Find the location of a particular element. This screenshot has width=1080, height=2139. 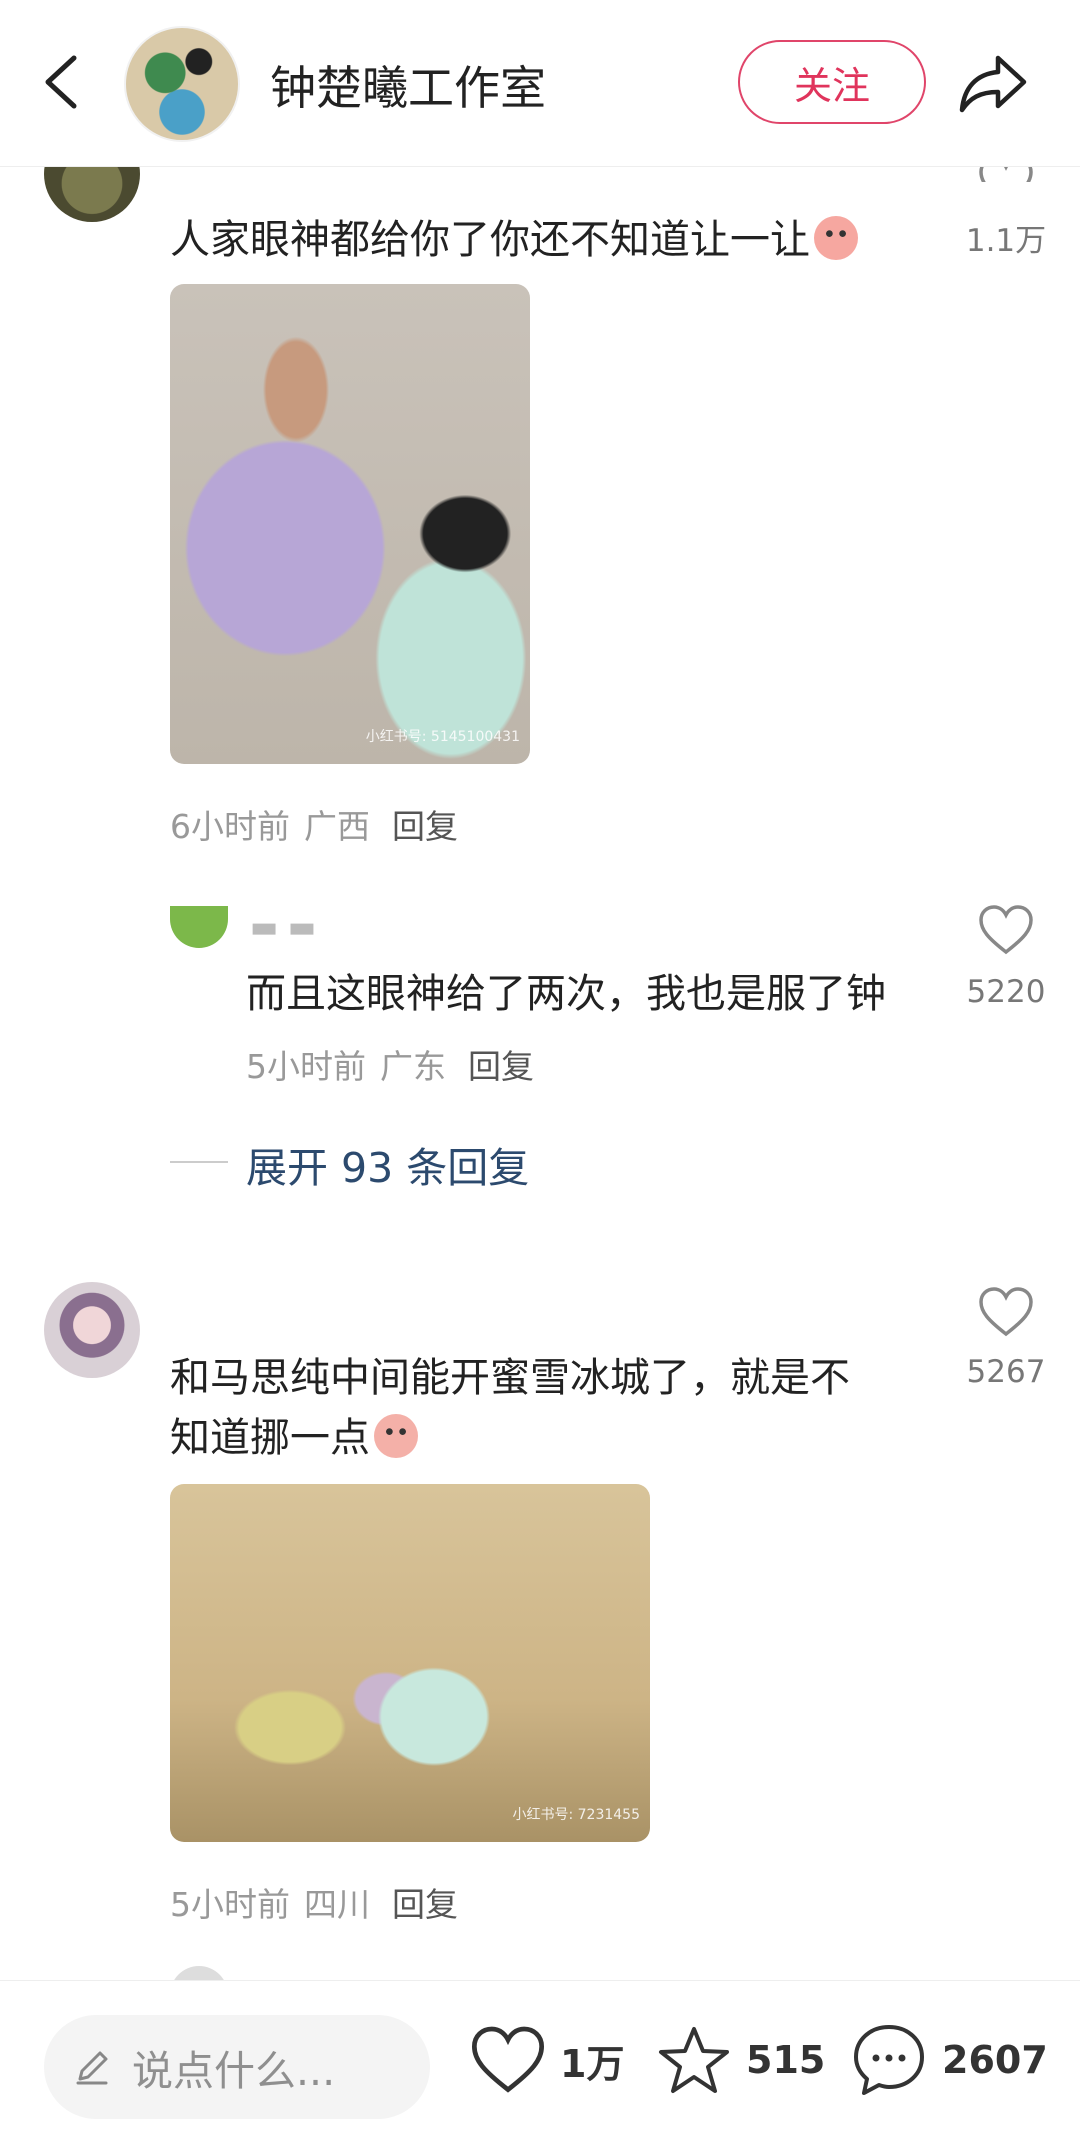

comment-meta: 5小时前 四川 回复 is located at coordinates (314, 1902).